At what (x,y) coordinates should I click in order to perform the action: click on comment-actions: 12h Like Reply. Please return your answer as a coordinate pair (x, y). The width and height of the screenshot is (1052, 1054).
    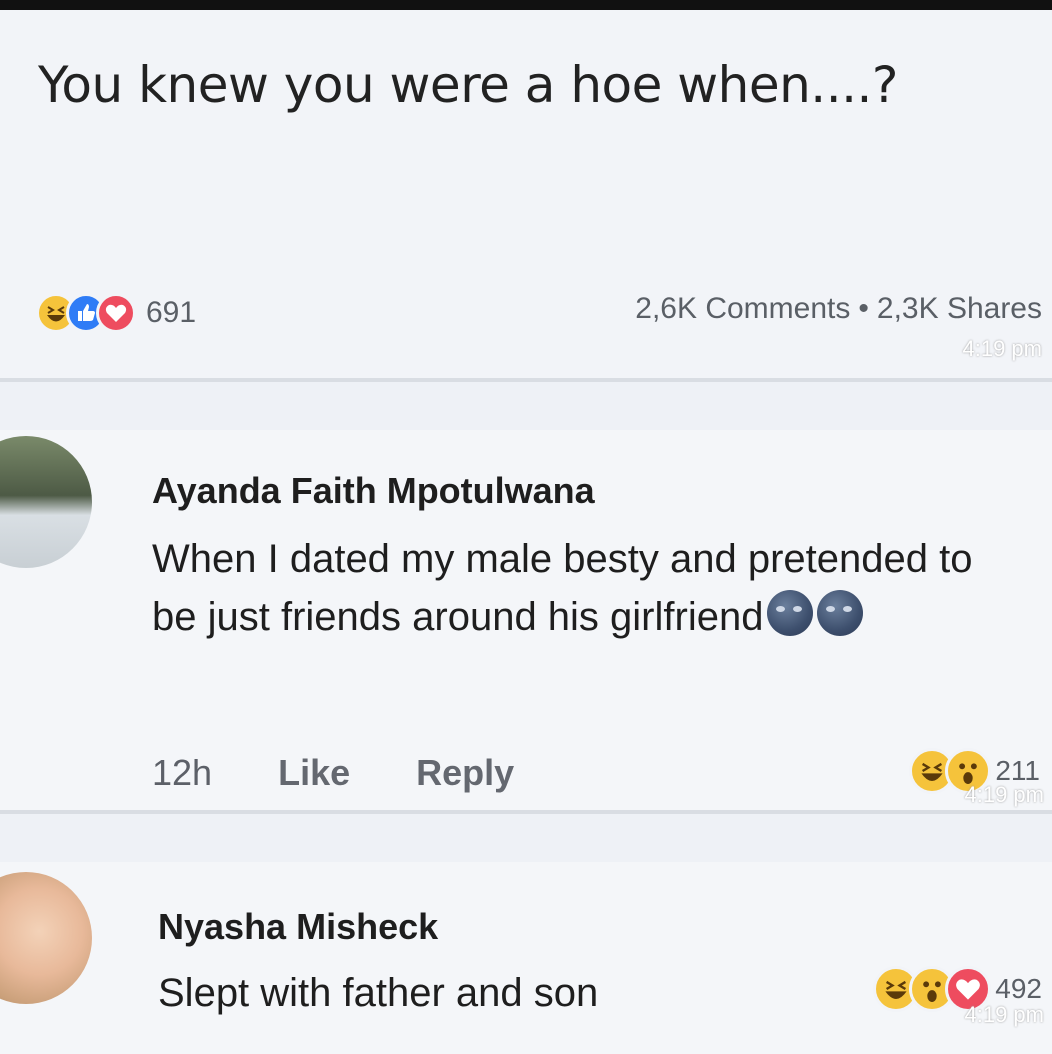
    Looking at the image, I should click on (366, 773).